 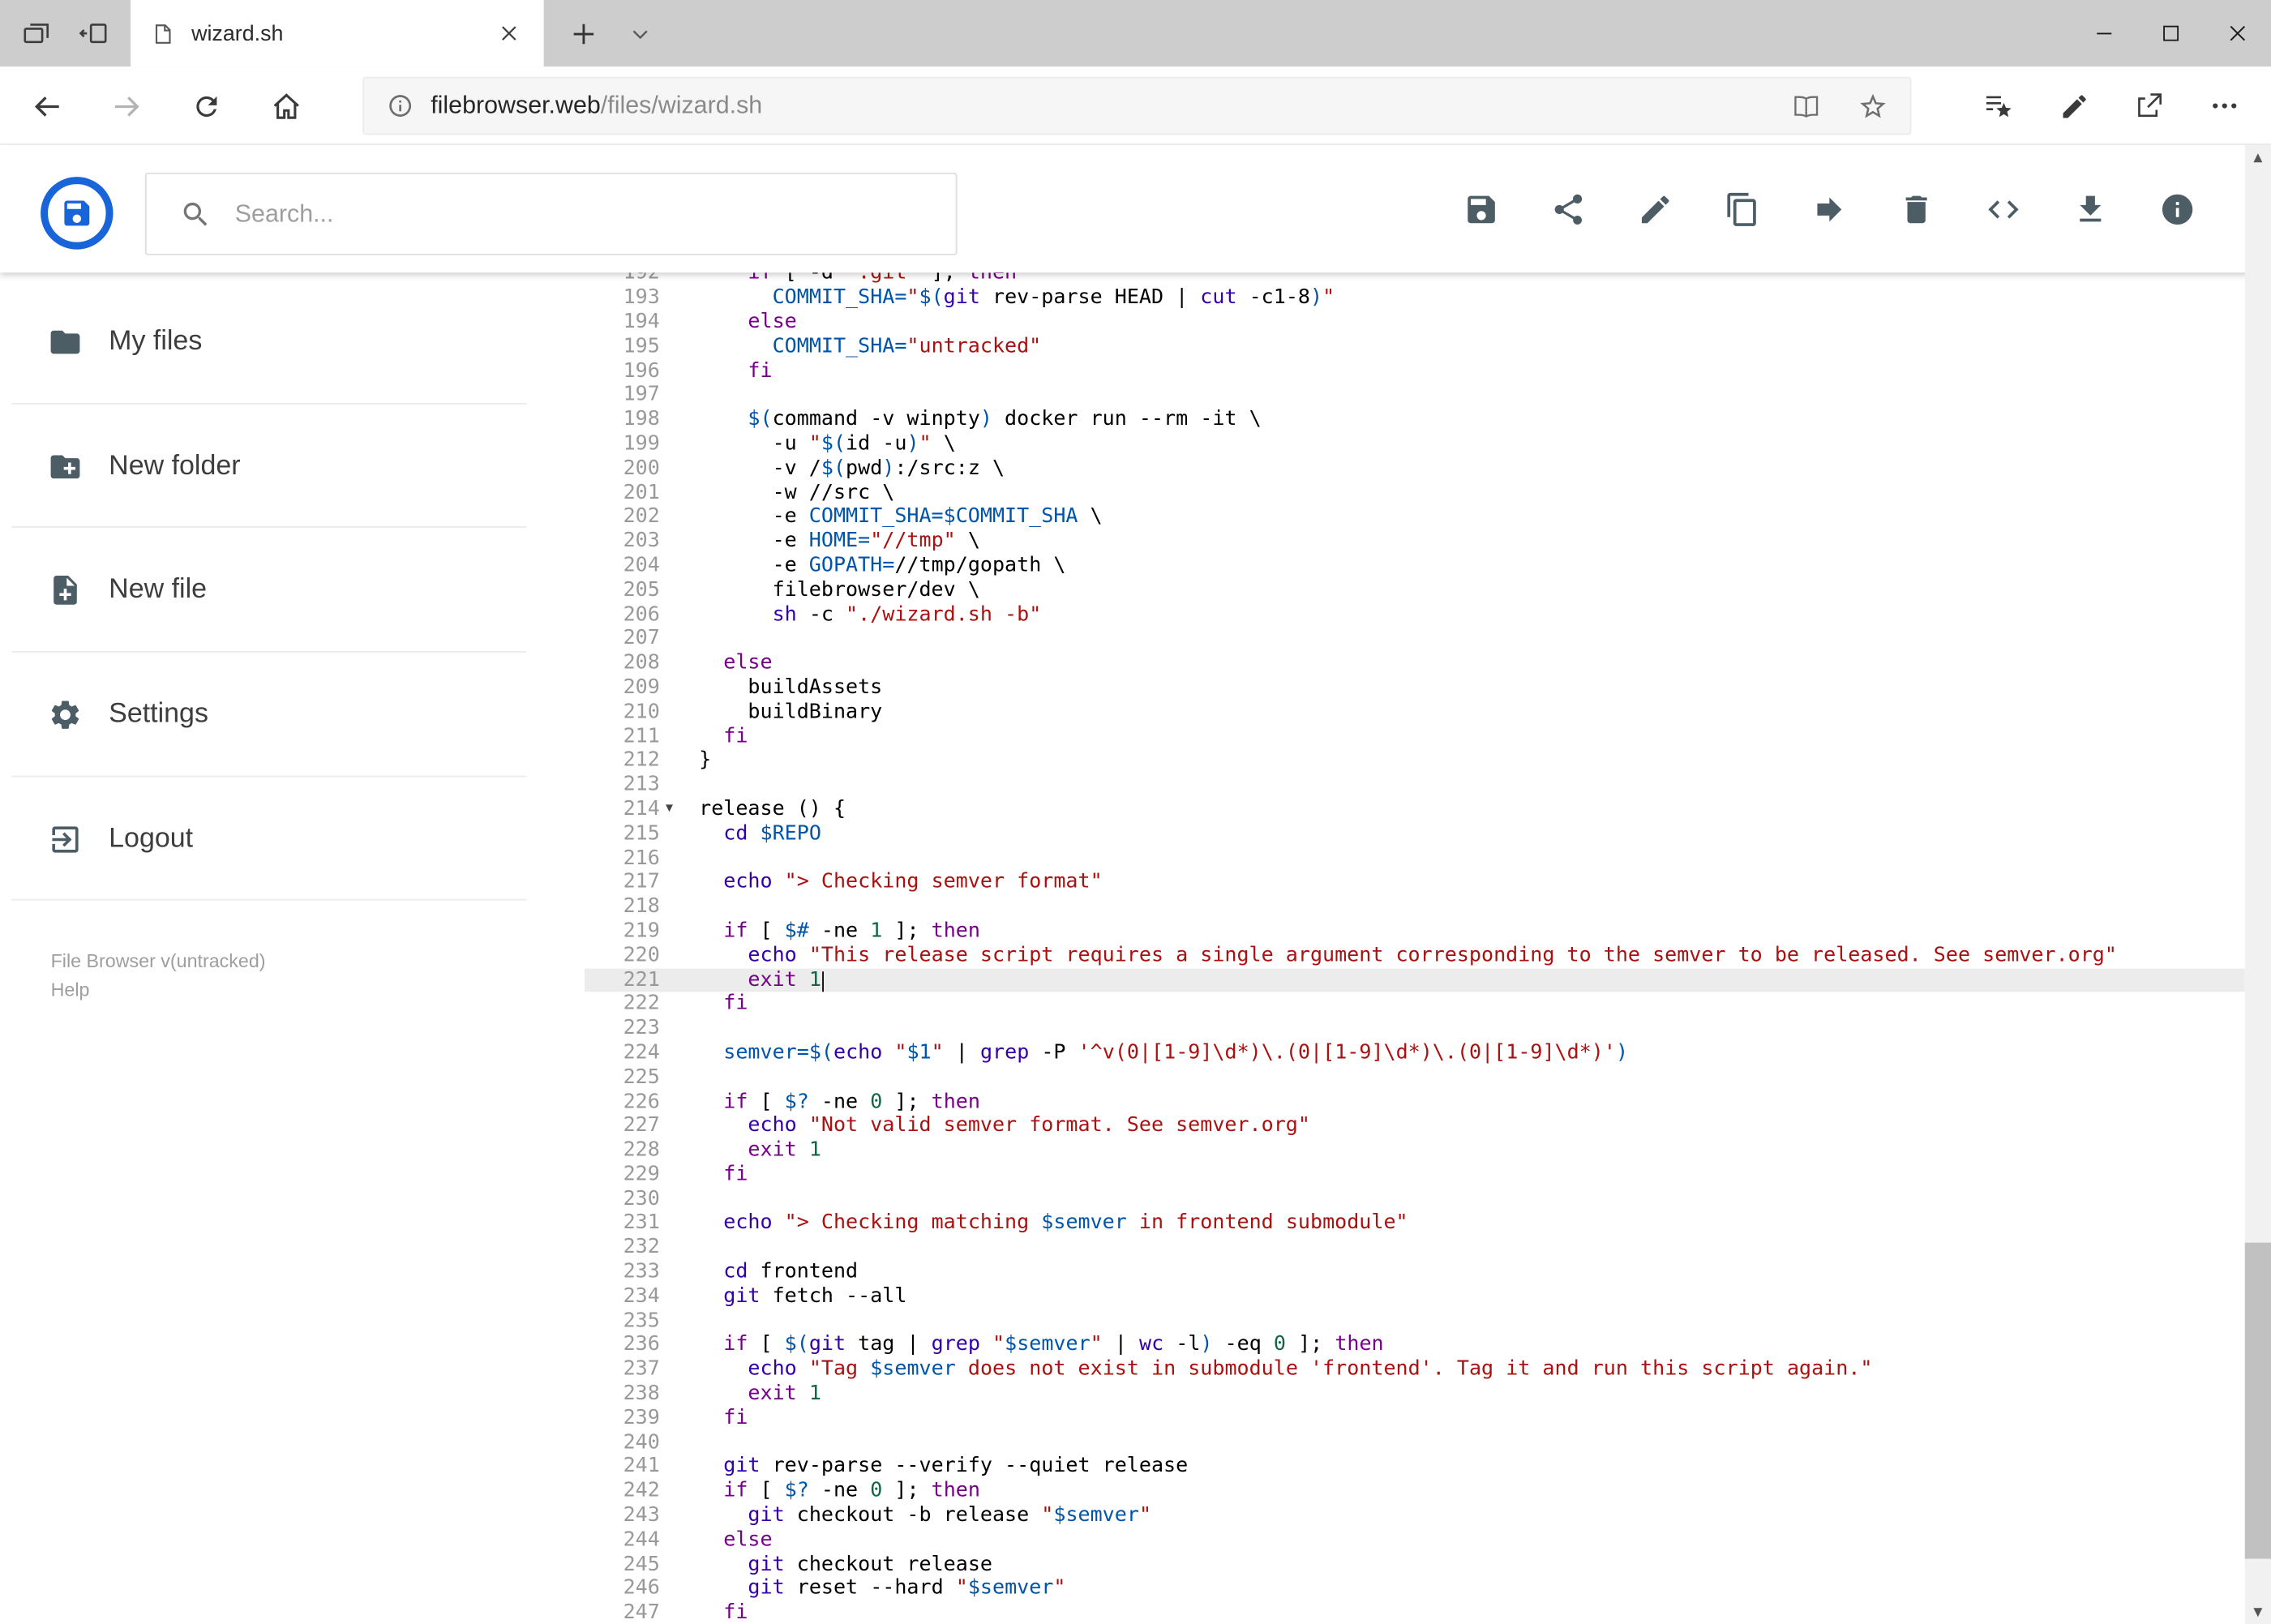 I want to click on code-line: 203 -e HOME="//tmp" \, so click(x=1415, y=541).